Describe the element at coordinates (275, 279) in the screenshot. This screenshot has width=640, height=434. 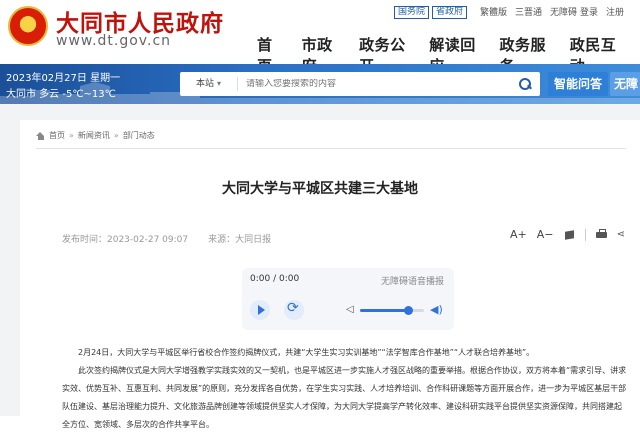
I see `player-time: 0:00 / 0:00` at that location.